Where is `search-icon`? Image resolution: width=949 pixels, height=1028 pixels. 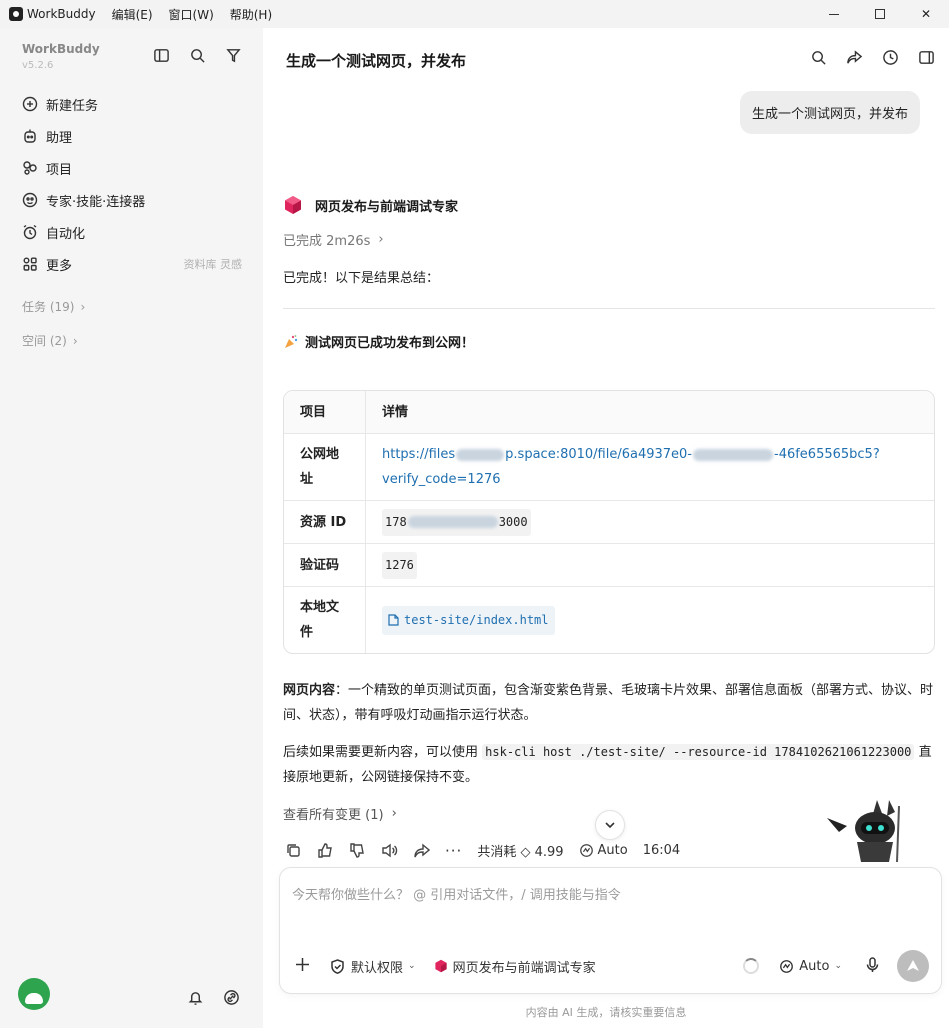 search-icon is located at coordinates (197, 55).